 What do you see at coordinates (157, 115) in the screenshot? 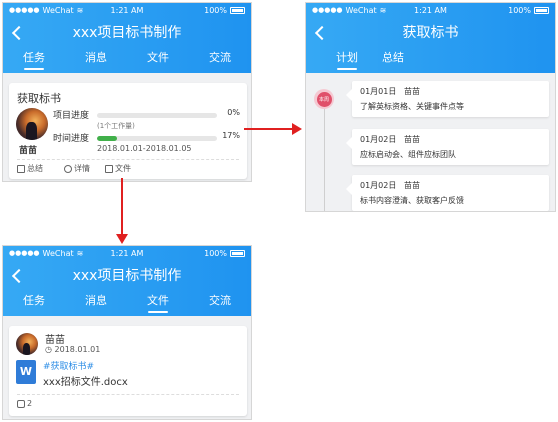
I see `project-progress-bar` at bounding box center [157, 115].